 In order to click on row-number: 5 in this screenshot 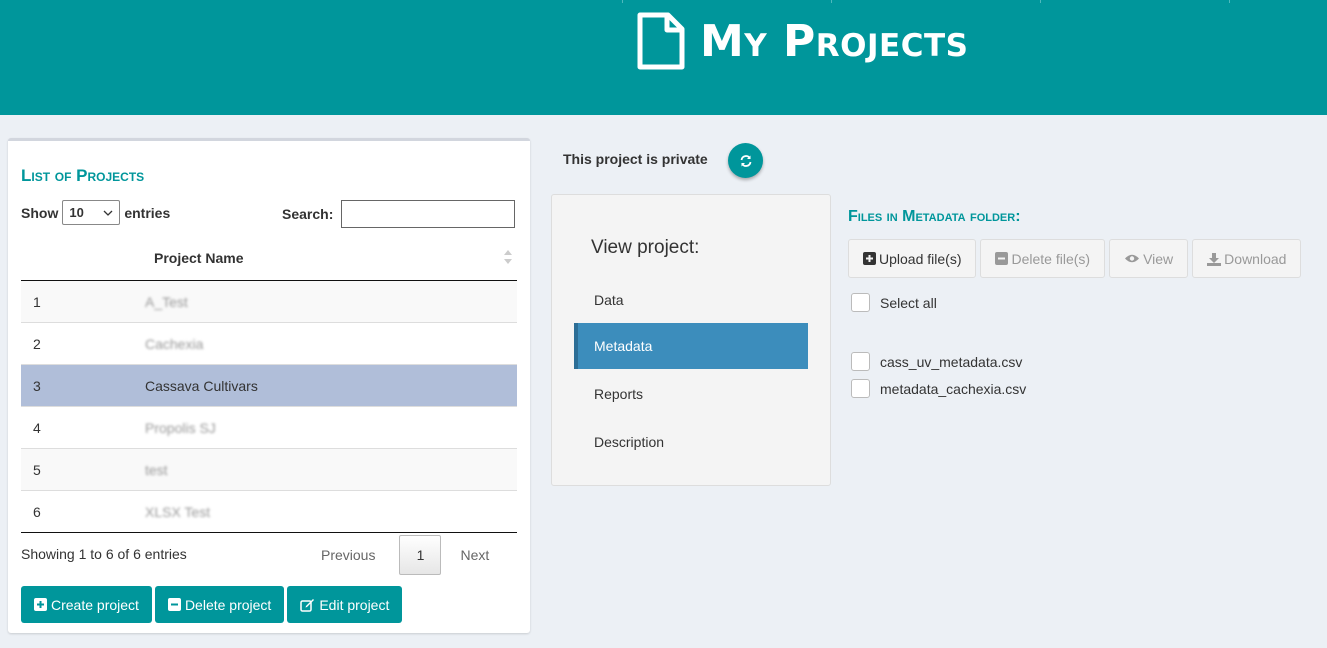, I will do `click(37, 470)`.